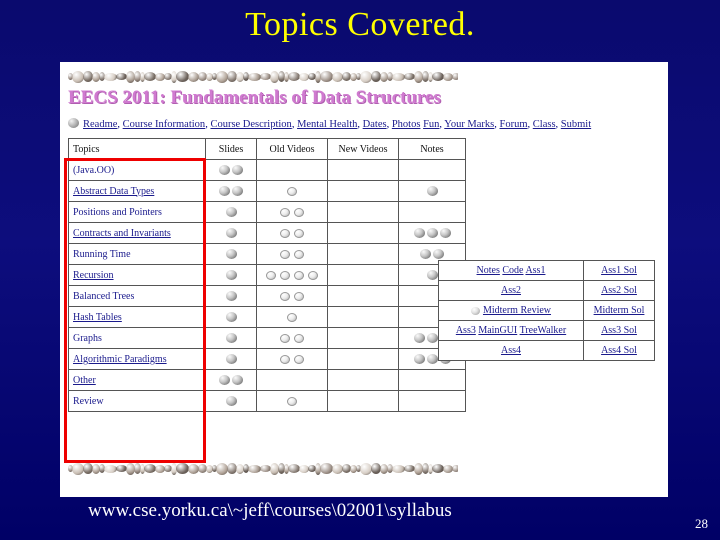 This screenshot has width=720, height=540. Describe the element at coordinates (619, 350) in the screenshot. I see `solution-link-ass4-sol: Ass4 Sol` at that location.